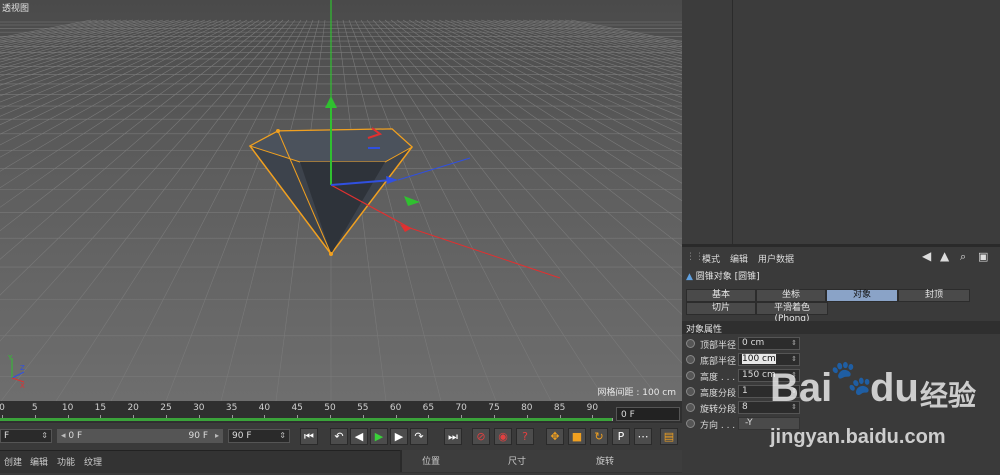 The width and height of the screenshot is (1000, 475). I want to click on timeline-tick-label: 35, so click(231, 408).